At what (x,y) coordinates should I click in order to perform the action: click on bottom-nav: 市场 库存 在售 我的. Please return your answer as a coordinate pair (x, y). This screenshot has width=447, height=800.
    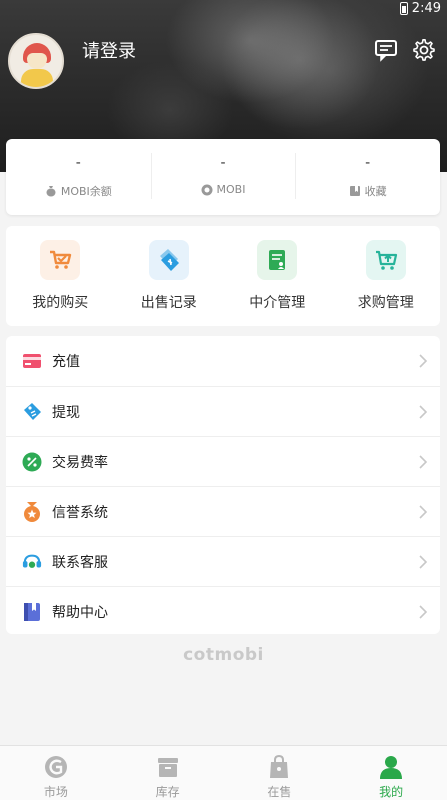
    Looking at the image, I should click on (223, 772).